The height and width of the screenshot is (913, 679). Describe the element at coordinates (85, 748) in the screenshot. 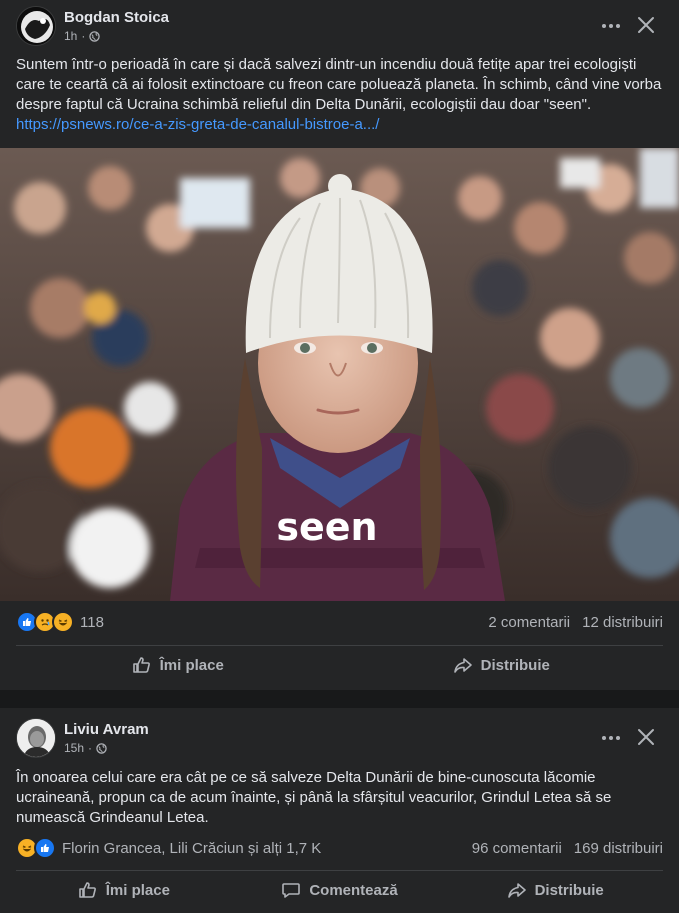

I see `post-meta: 15h ·` at that location.